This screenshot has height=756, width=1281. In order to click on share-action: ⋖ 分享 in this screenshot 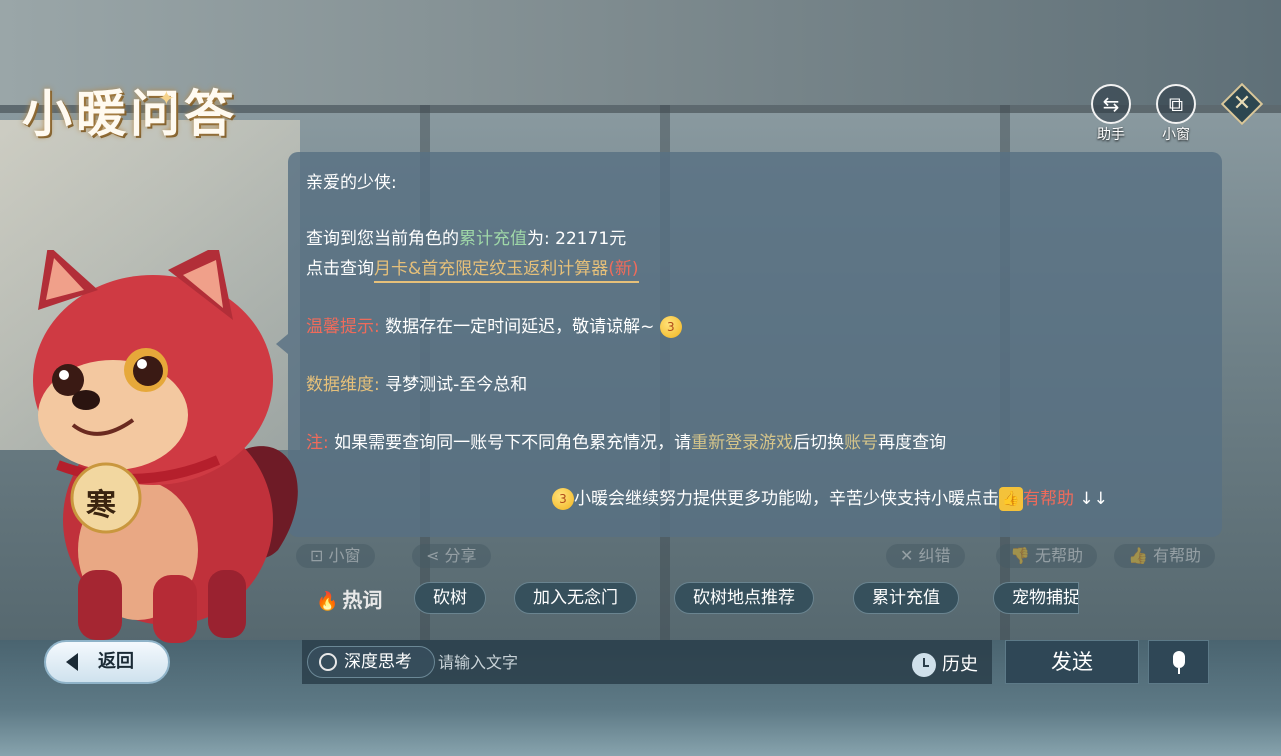, I will do `click(451, 556)`.